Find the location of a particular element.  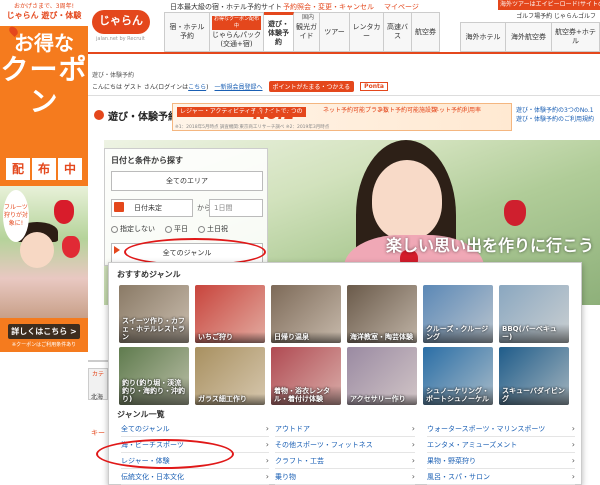

genre-list-item: その他スポーツ・フィットネス › is located at coordinates (345, 445).